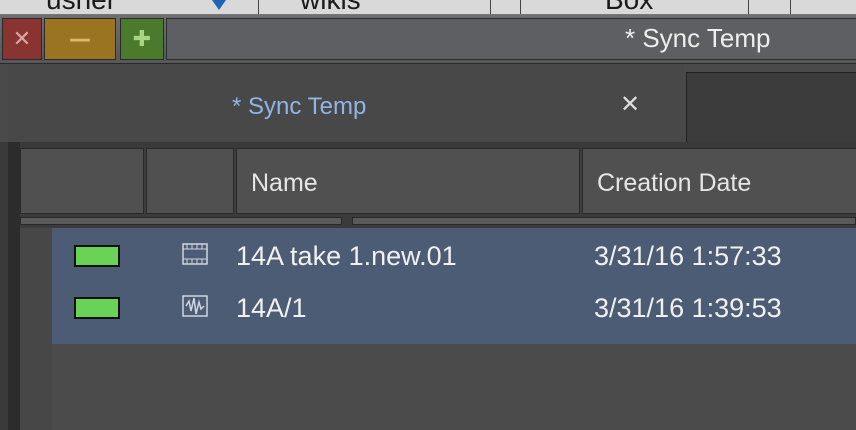 The width and height of the screenshot is (856, 430). I want to click on window-title-bar: ✕ — ✚ * Sync Temp, so click(428, 39).